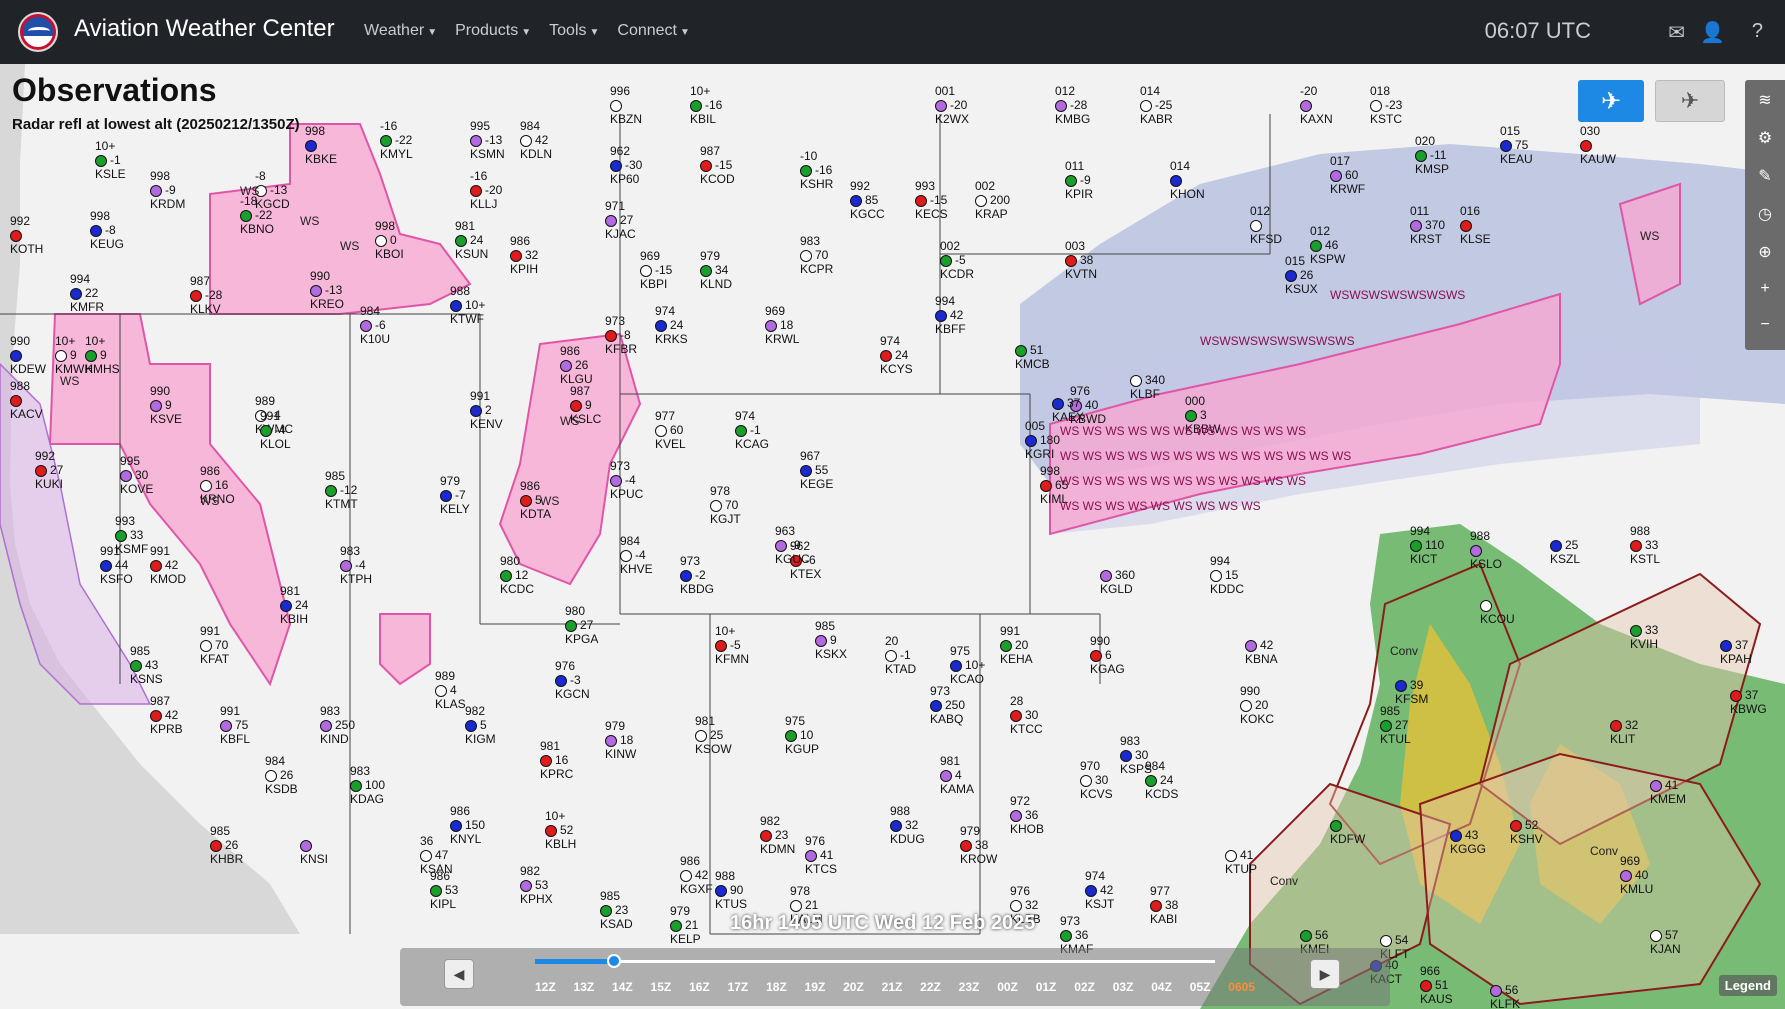  I want to click on station-plot: 990 KDEW, so click(28, 355).